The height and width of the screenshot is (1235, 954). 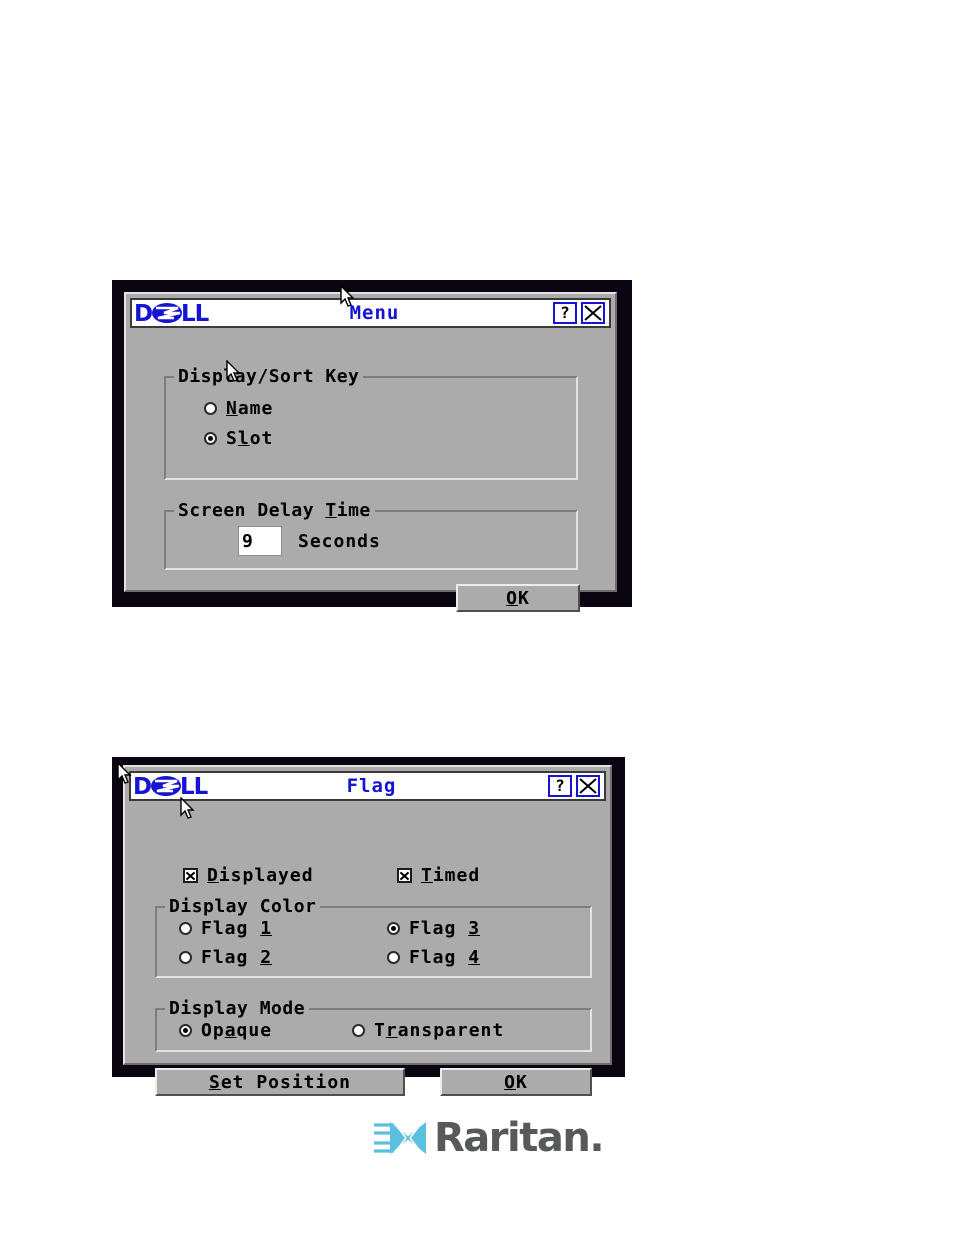 I want to click on radio-row-opaque: Opaque, so click(x=225, y=1030).